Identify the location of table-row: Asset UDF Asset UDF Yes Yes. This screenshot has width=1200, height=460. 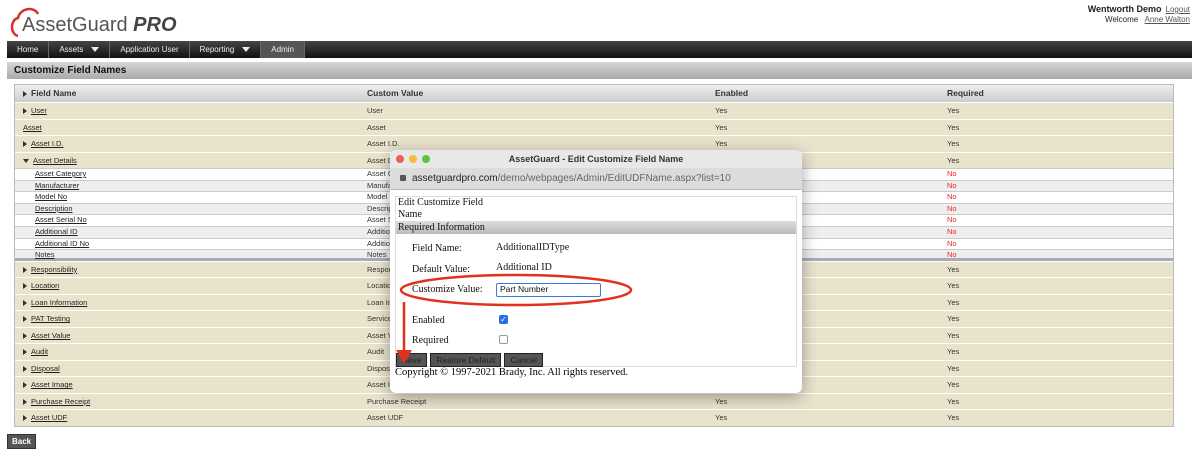
(594, 417).